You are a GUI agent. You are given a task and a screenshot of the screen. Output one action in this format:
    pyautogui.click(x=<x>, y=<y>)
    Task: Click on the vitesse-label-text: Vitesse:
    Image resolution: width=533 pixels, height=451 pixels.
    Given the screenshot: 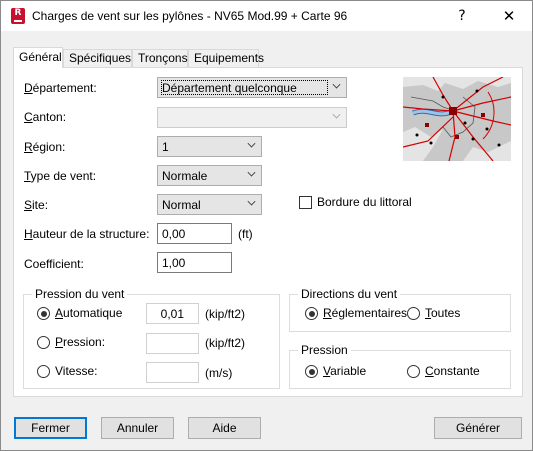 What is the action you would take?
    pyautogui.click(x=76, y=371)
    